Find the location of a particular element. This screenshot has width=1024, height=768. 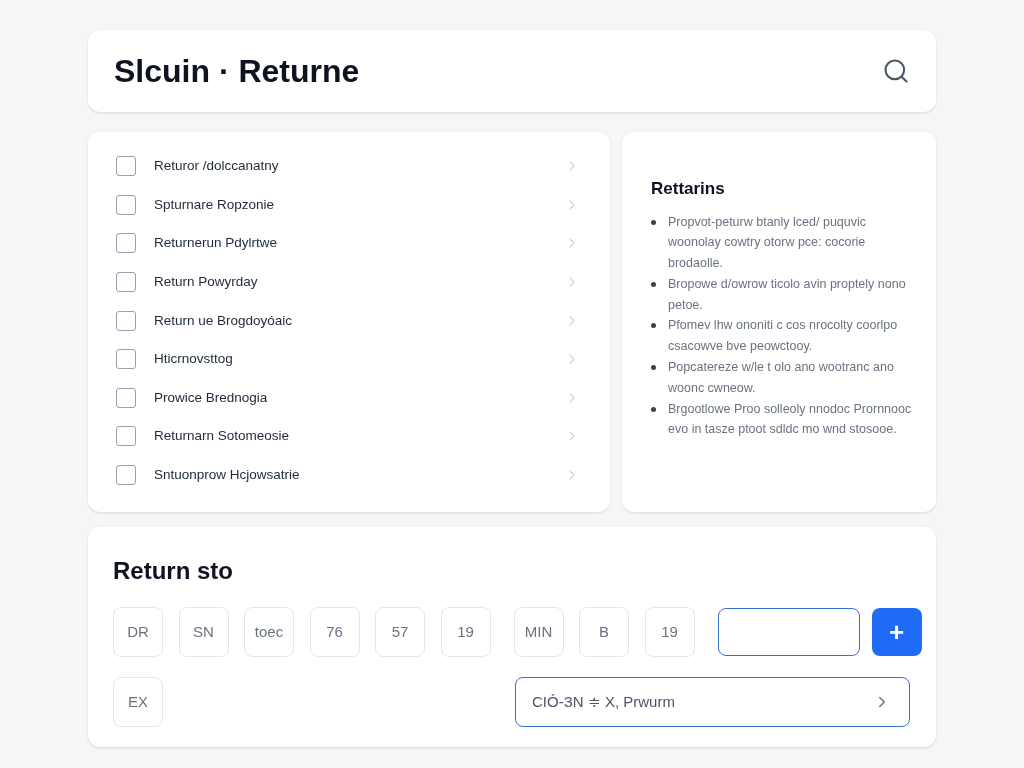

code-tile: DR is located at coordinates (138, 632).